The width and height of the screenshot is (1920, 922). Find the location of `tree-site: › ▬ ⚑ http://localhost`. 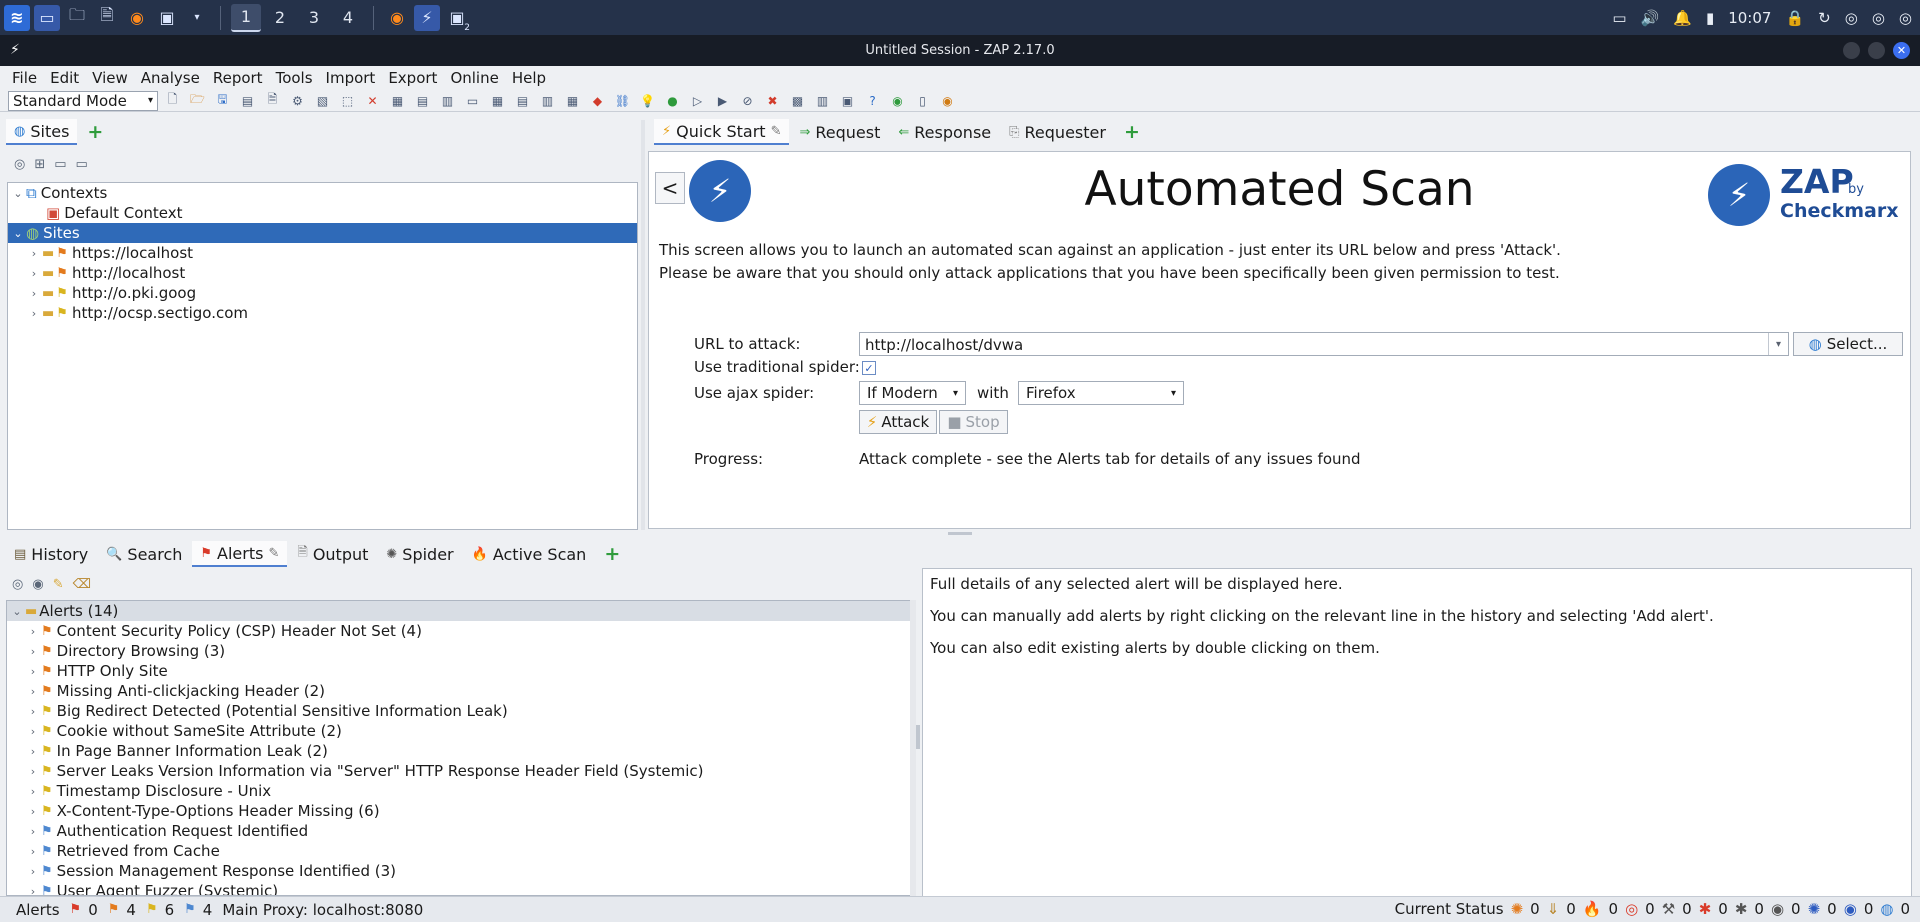

tree-site: › ▬ ⚑ http://localhost is located at coordinates (322, 273).